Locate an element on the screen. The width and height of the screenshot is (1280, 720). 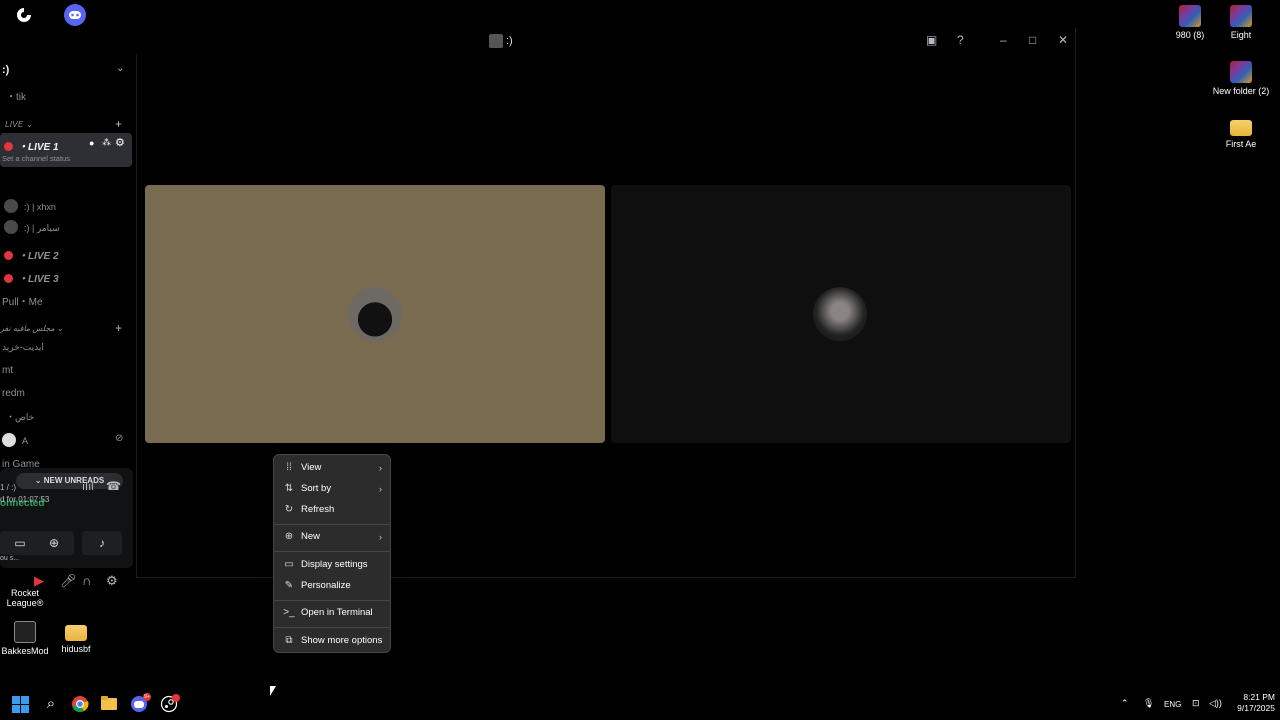
menu-item-view: ⁞⁞ View › is located at coordinates (332, 468).